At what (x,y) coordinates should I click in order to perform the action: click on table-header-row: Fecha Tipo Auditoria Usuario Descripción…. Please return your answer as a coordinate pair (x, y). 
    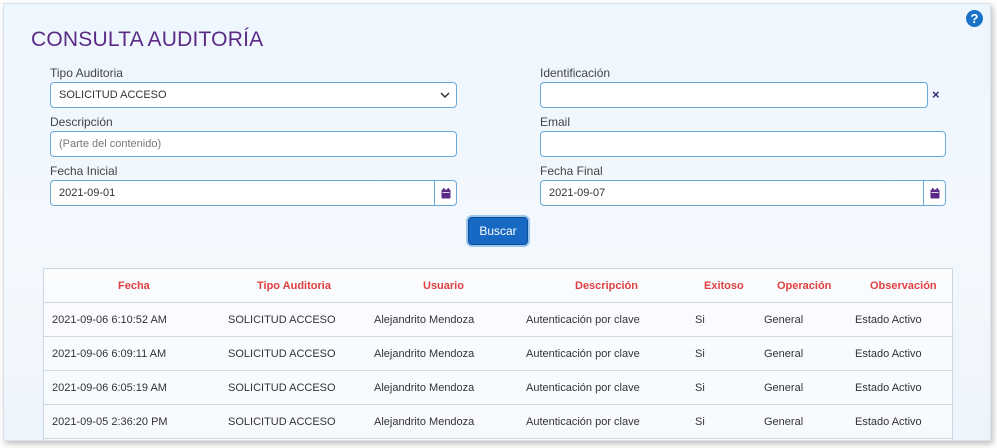
    Looking at the image, I should click on (498, 286).